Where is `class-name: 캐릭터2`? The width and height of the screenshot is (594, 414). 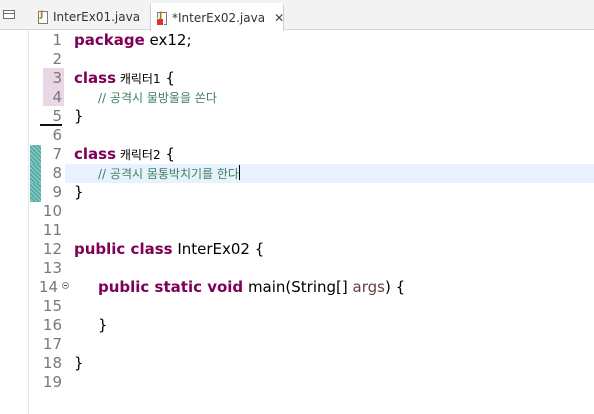 class-name: 캐릭터2 is located at coordinates (138, 155).